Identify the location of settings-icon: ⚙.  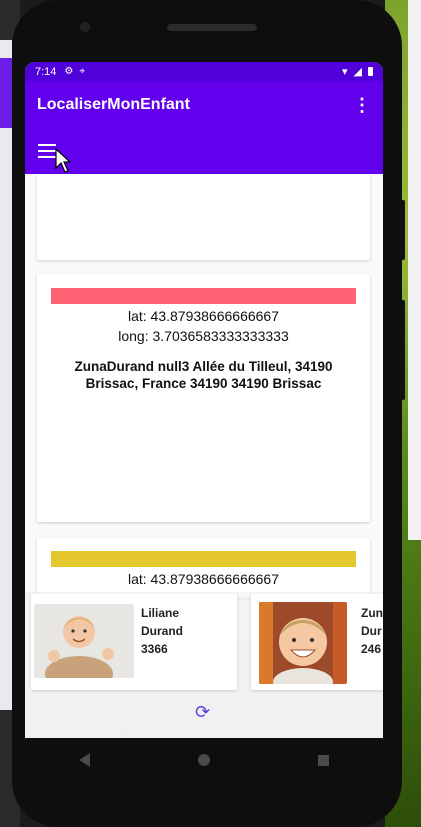
(69, 71).